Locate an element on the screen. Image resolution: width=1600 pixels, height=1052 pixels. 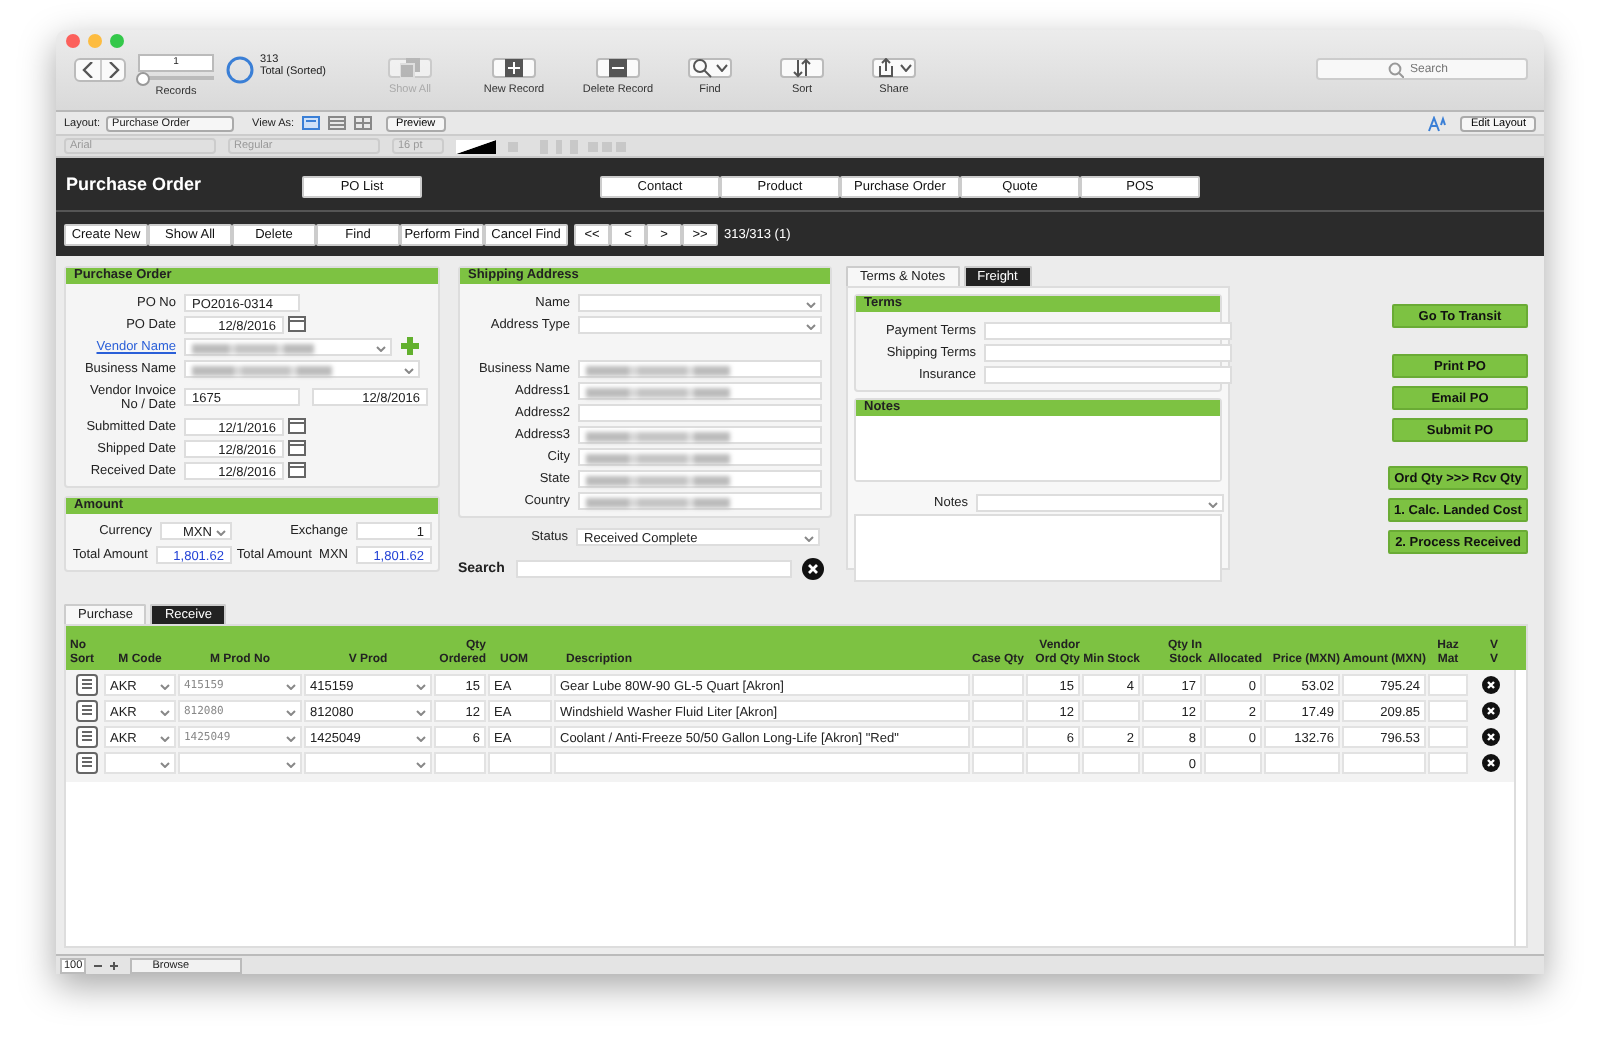
forward-button is located at coordinates (112, 70).